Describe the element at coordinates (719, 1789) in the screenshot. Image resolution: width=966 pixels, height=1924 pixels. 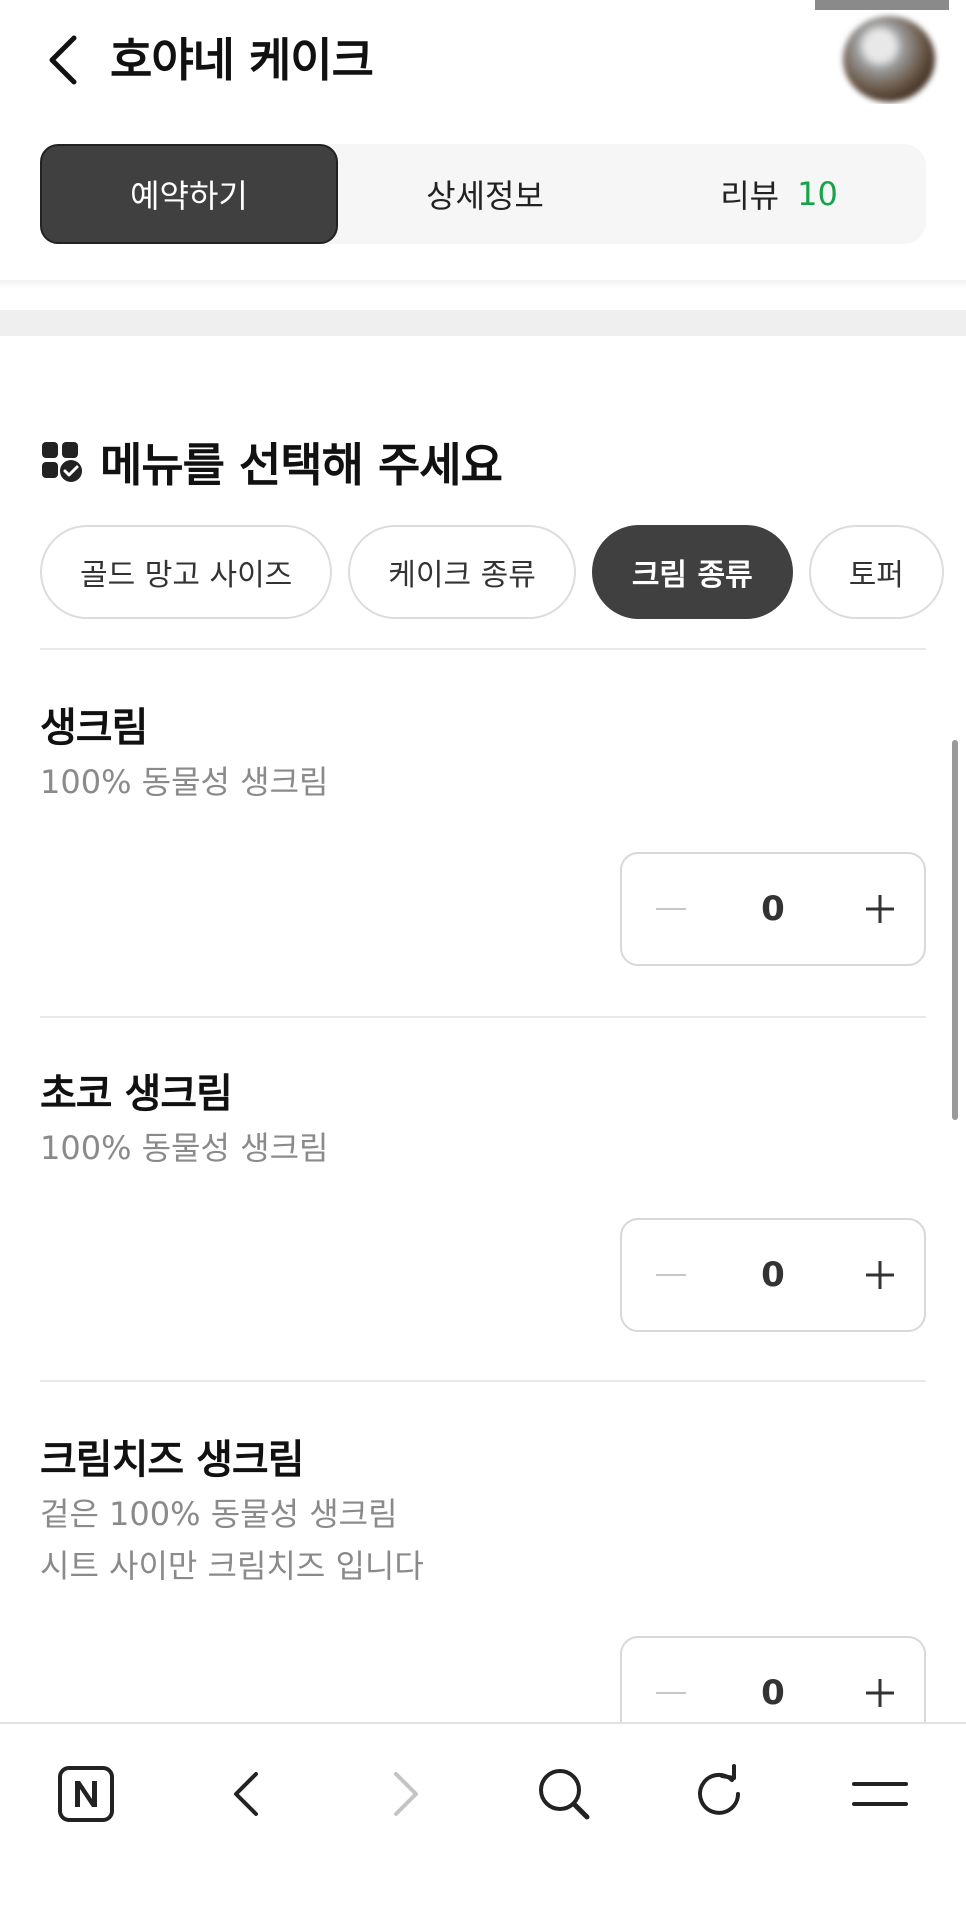
I see `refresh-icon` at that location.